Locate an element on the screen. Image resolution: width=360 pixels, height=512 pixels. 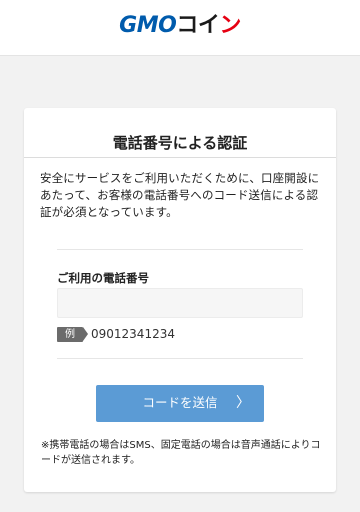
gmo-coin-logo: GMOコイン is located at coordinates (180, 26).